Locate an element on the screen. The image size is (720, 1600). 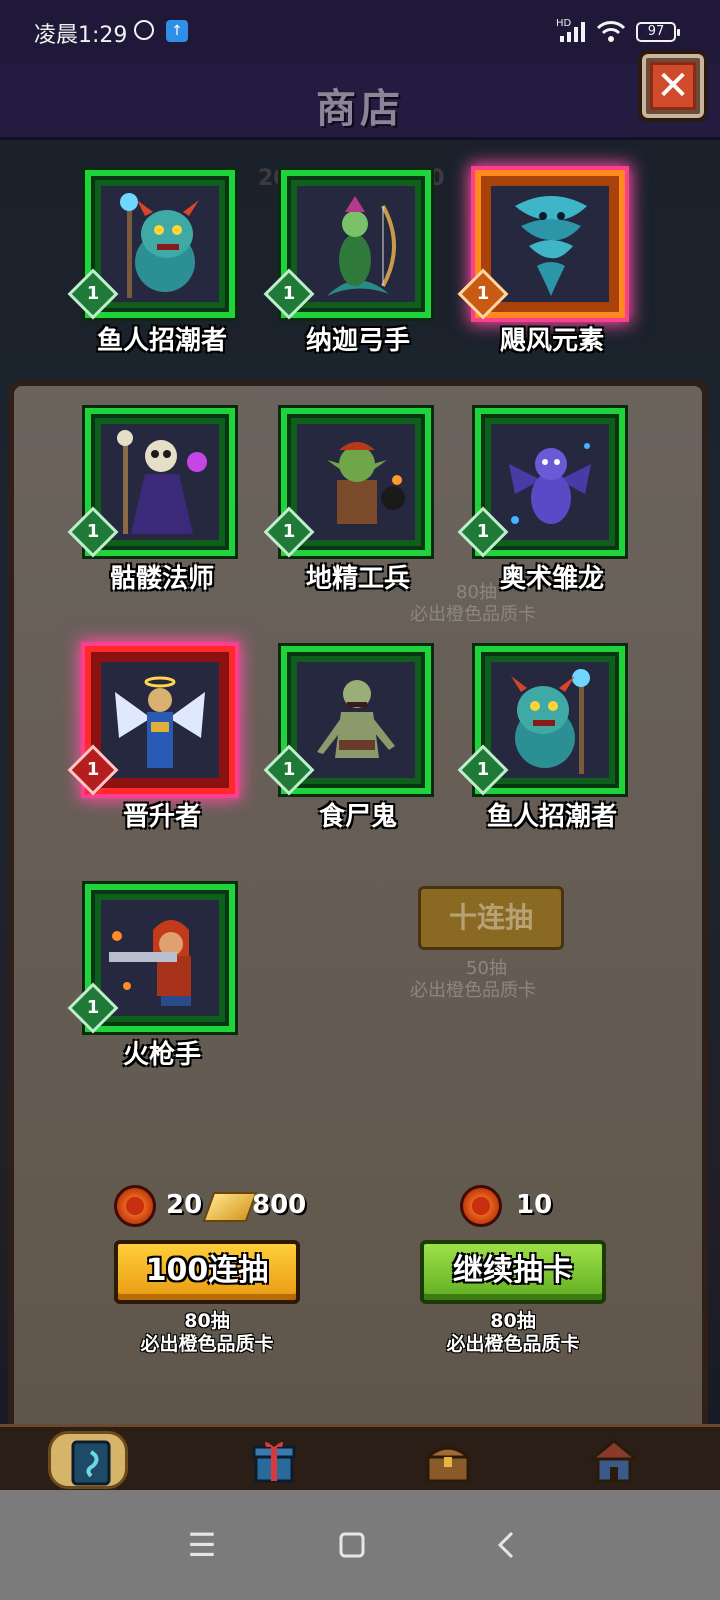
status-bar: 凌晨1:29 ↑ HD 97 is located at coordinates (360, 32).